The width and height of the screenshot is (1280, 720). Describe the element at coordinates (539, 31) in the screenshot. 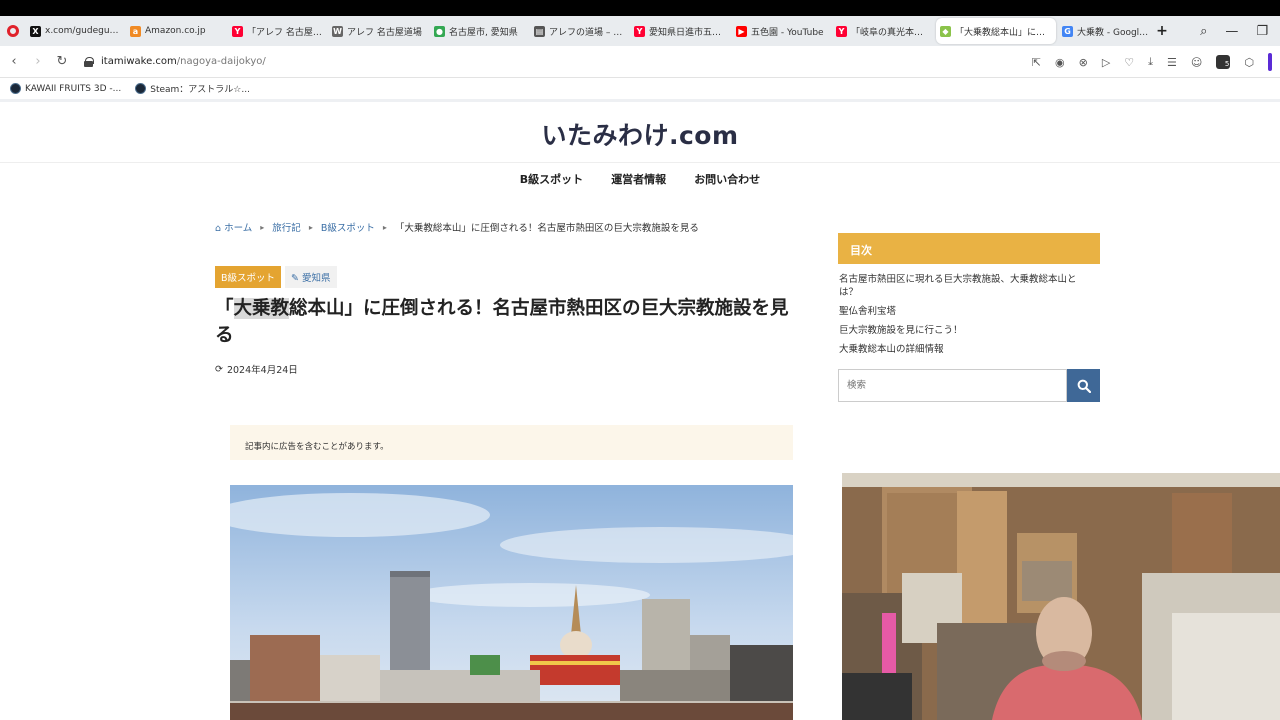

I see `doc-icon: ▤` at that location.